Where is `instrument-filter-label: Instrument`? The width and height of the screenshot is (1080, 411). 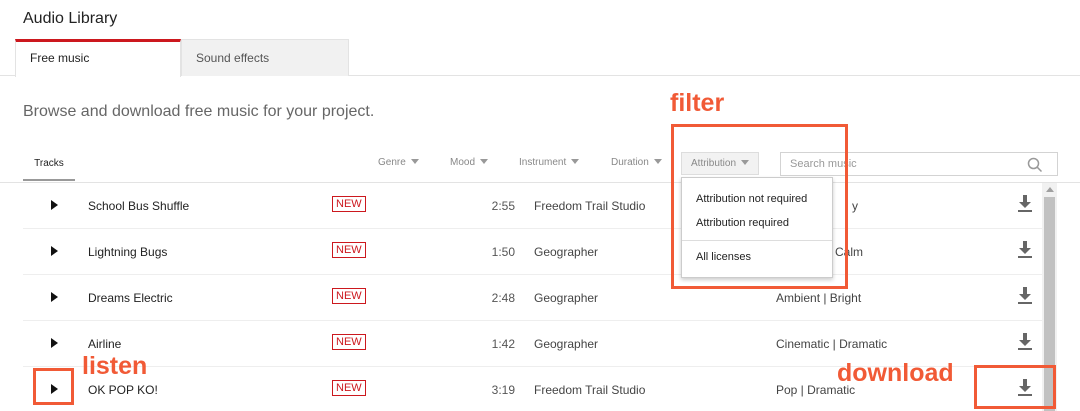
instrument-filter-label: Instrument is located at coordinates (543, 162).